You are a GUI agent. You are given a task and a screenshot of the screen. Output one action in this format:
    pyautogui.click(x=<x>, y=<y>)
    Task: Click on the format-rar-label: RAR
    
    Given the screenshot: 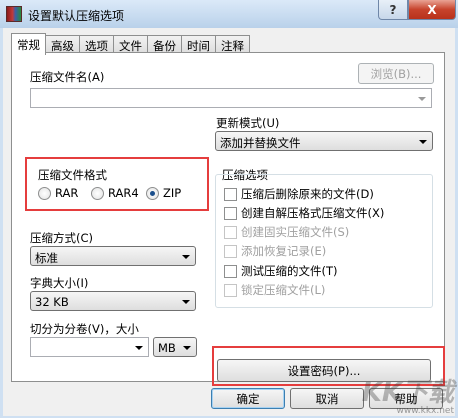 What is the action you would take?
    pyautogui.click(x=67, y=193)
    